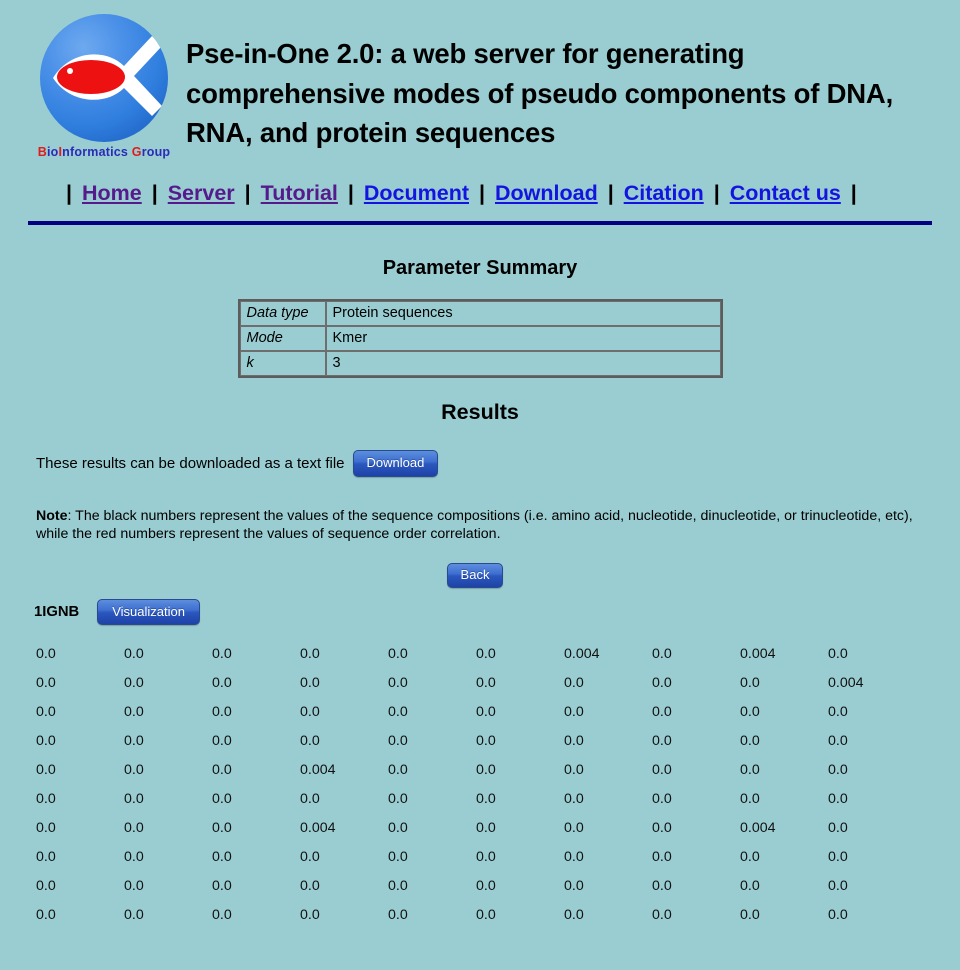 The image size is (960, 970). What do you see at coordinates (480, 223) in the screenshot?
I see `header-divider` at bounding box center [480, 223].